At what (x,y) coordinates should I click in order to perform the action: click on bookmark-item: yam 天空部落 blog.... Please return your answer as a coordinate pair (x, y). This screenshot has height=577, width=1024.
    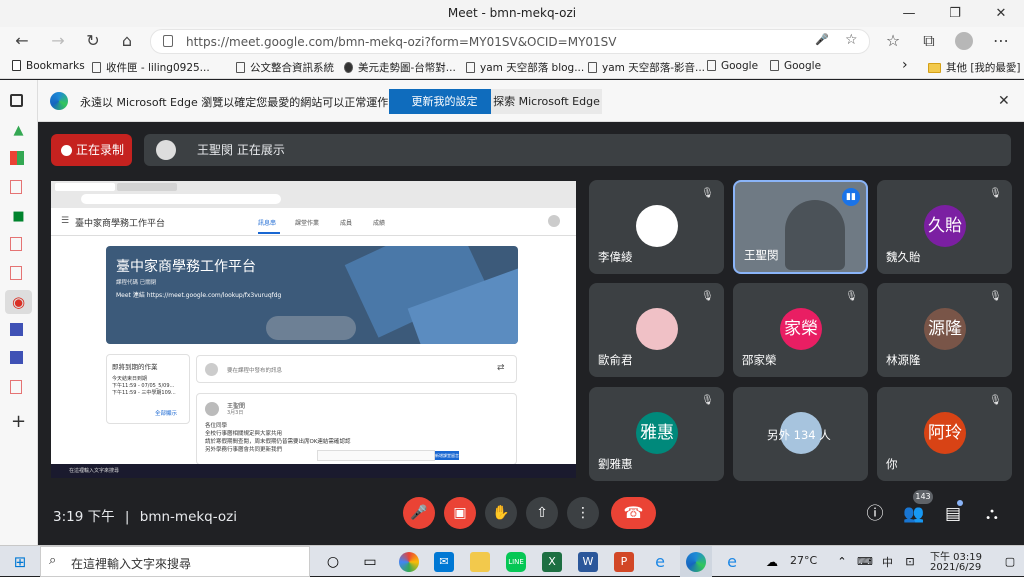
    Looking at the image, I should click on (525, 67).